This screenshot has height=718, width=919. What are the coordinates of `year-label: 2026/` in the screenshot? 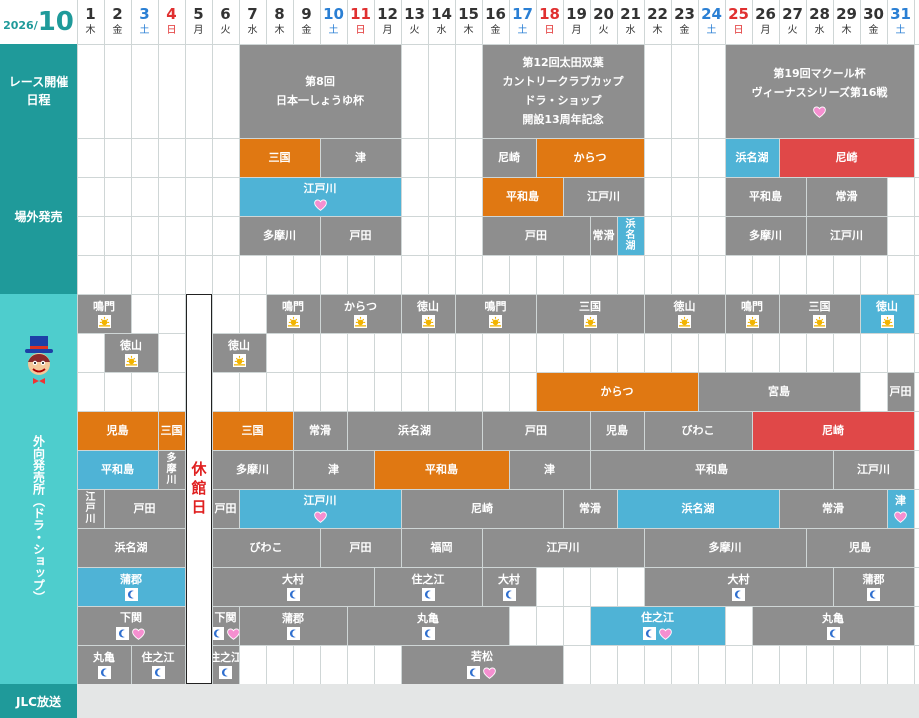 It's located at (20, 25).